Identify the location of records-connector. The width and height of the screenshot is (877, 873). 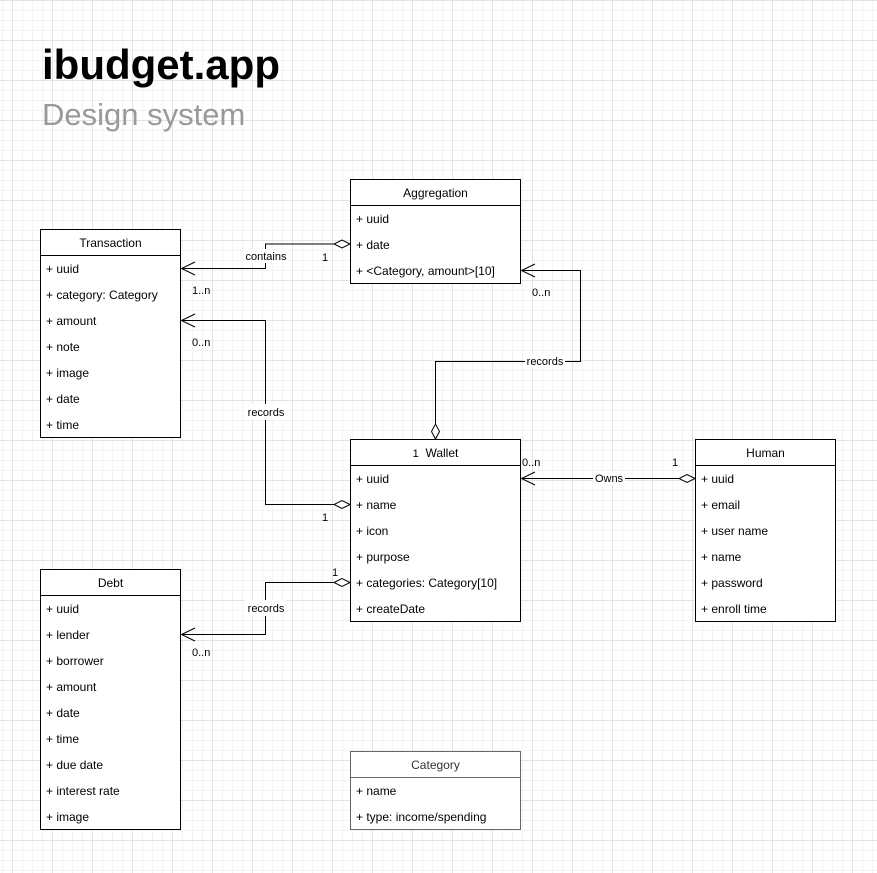
(508, 347).